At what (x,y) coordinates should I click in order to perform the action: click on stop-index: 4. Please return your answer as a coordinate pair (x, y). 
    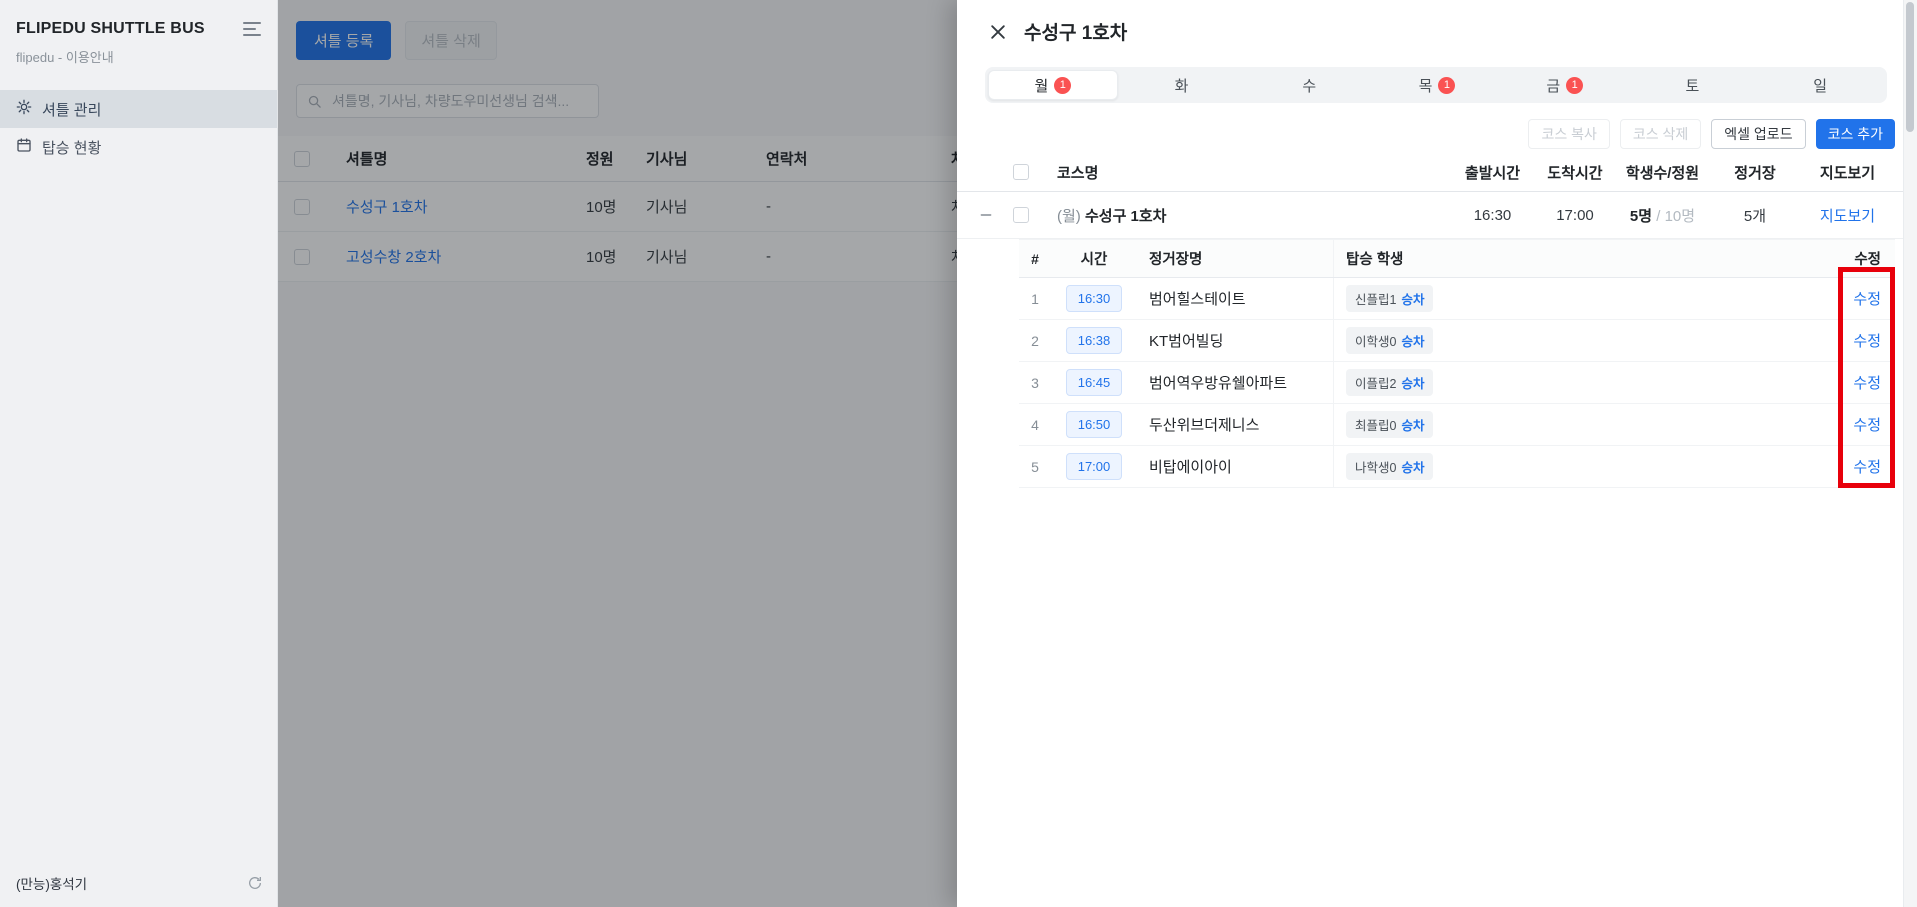
    Looking at the image, I should click on (1035, 424).